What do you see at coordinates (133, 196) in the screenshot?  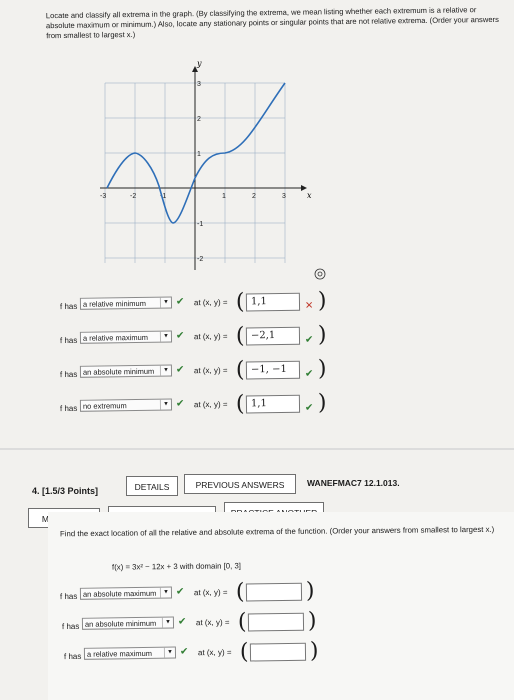 I see `x-tick: -2` at bounding box center [133, 196].